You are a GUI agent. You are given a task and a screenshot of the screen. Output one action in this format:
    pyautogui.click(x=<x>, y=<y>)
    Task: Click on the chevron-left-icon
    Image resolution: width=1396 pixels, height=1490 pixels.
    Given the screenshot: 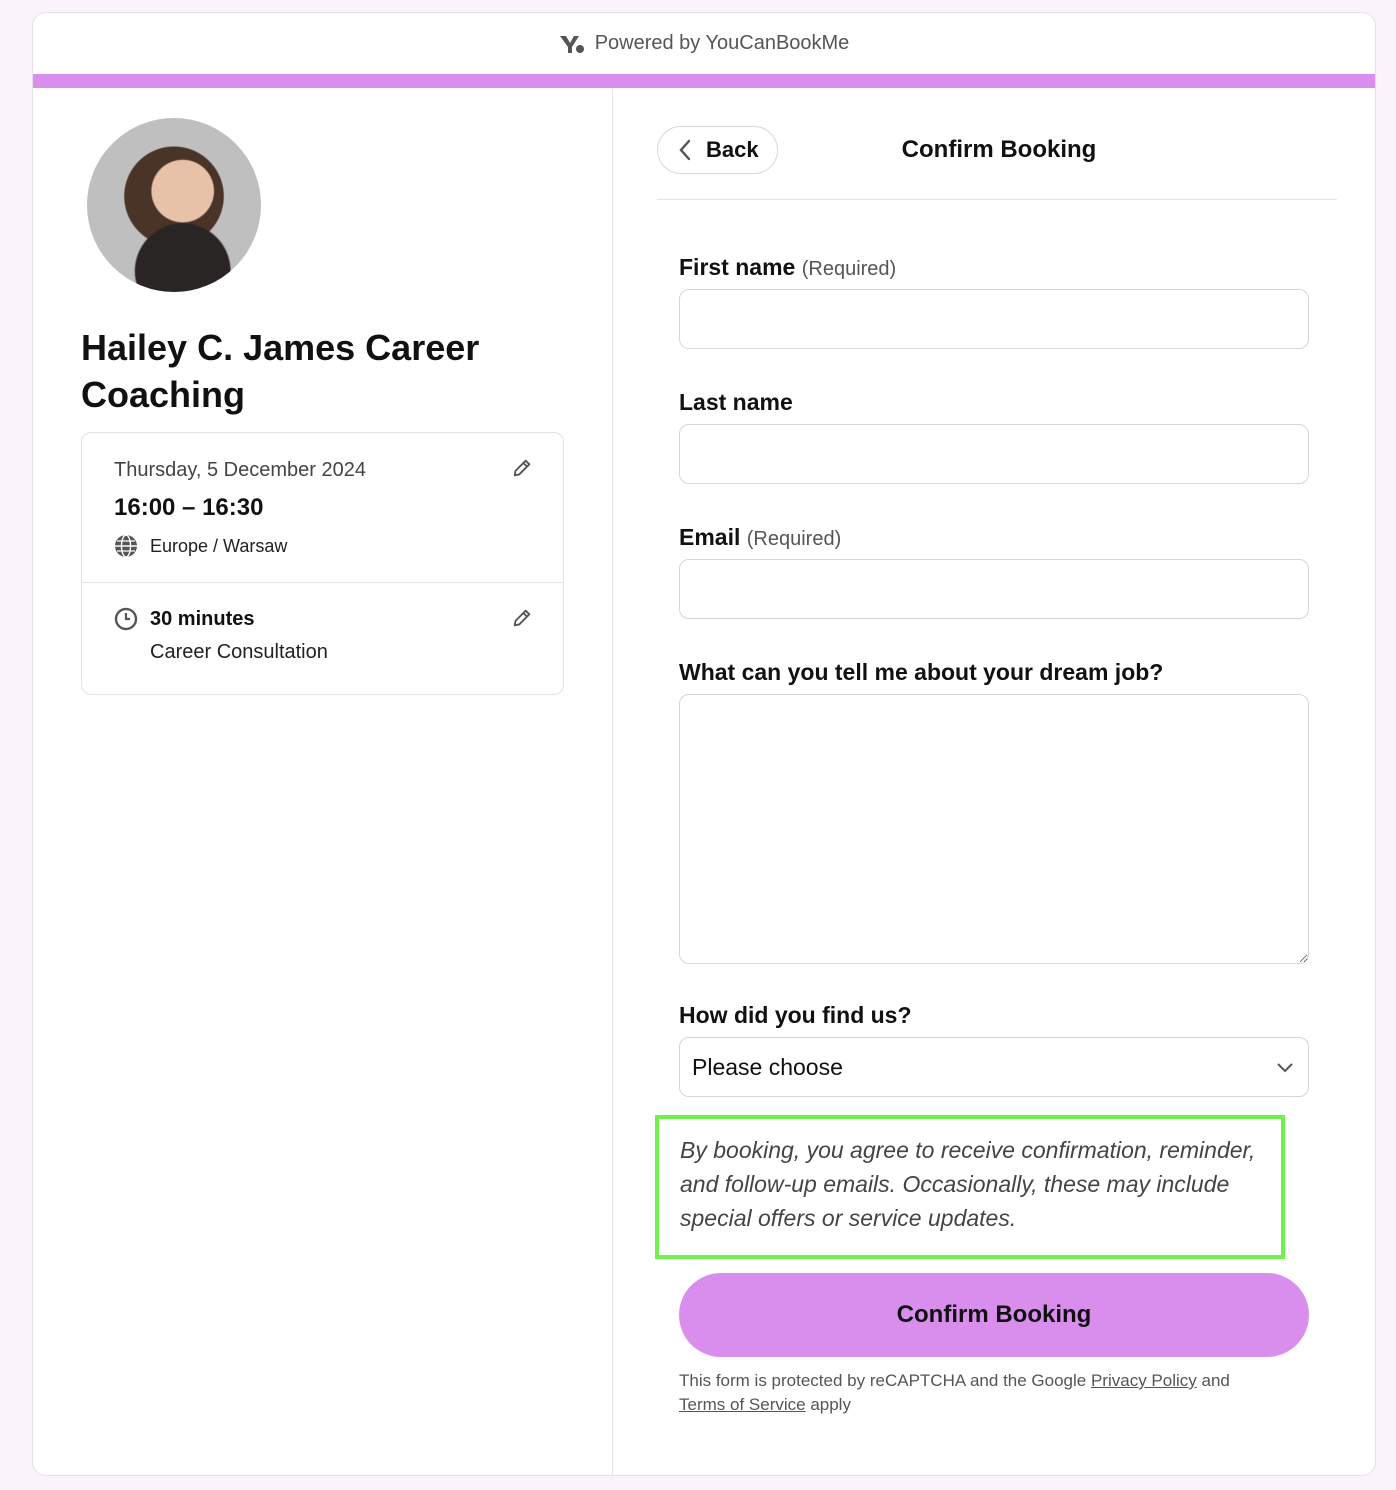 What is the action you would take?
    pyautogui.click(x=685, y=150)
    